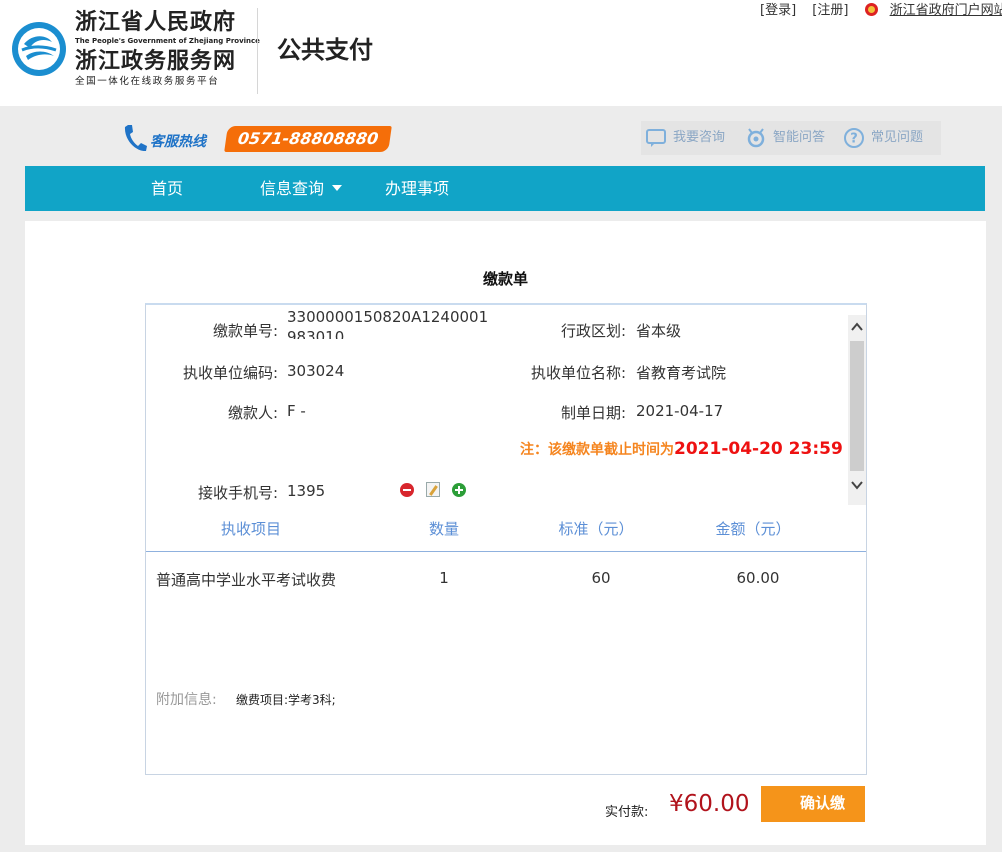 The height and width of the screenshot is (852, 1002). Describe the element at coordinates (596, 529) in the screenshot. I see `col-header-standard: 标准（元）` at that location.